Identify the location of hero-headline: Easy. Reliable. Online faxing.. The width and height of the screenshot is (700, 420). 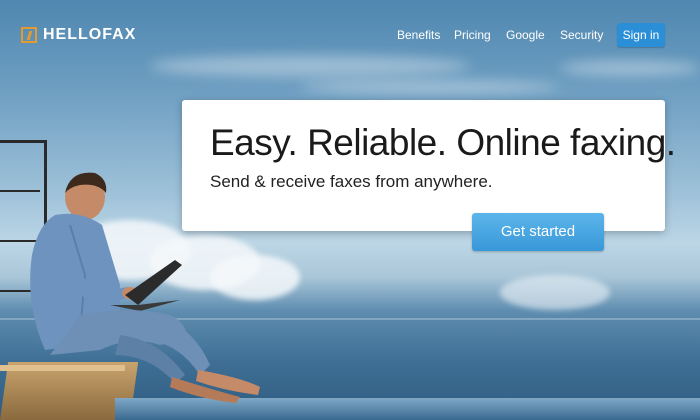
(443, 142).